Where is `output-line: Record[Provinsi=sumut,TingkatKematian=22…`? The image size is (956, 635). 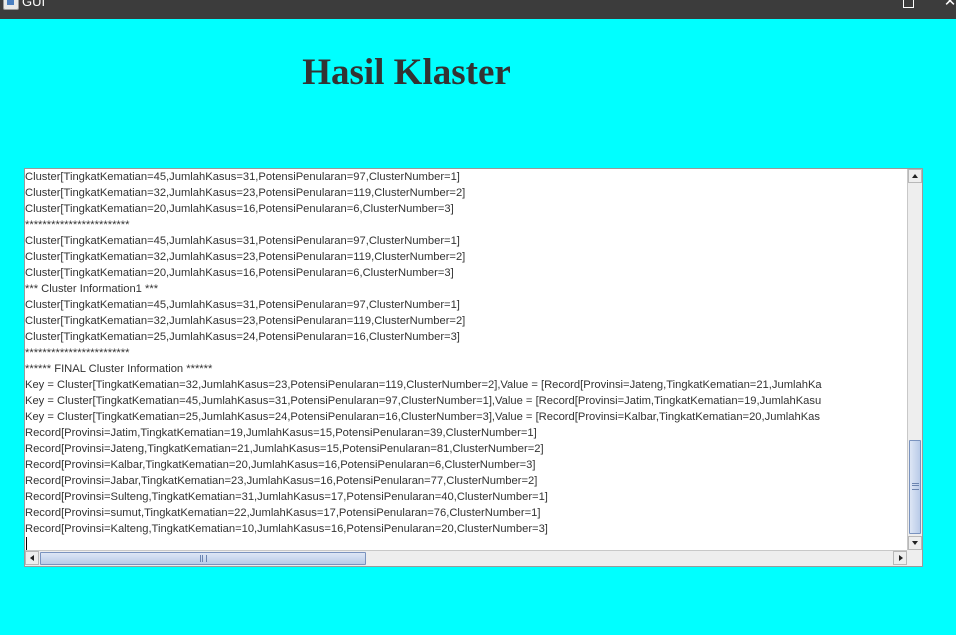 output-line: Record[Provinsi=sumut,TingkatKematian=22… is located at coordinates (283, 513).